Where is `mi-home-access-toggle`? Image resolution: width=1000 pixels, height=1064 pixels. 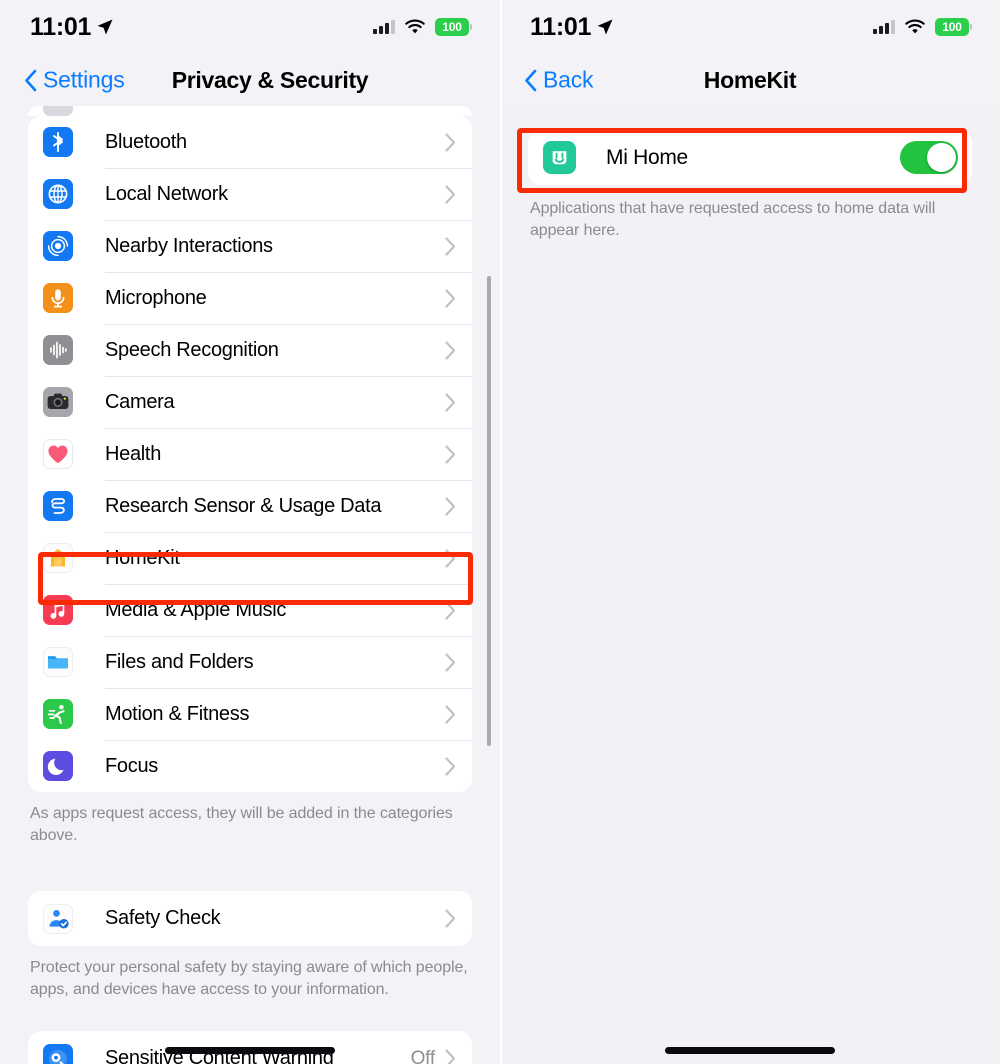
mi-home-access-toggle is located at coordinates (929, 157).